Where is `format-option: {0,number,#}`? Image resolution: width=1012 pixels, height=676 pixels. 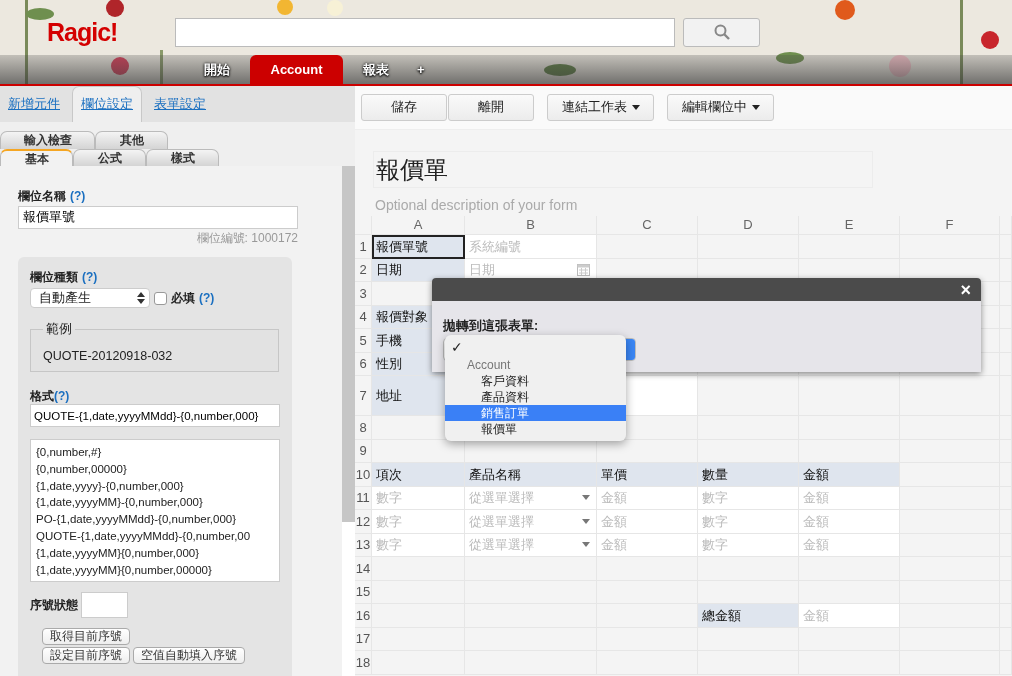
format-option: {0,number,#} is located at coordinates (155, 452).